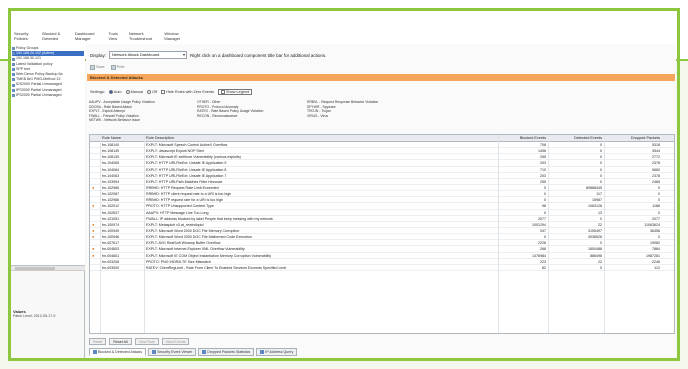  What do you see at coordinates (25, 37) in the screenshot?
I see `menu-item: Security Policies` at bounding box center [25, 37].